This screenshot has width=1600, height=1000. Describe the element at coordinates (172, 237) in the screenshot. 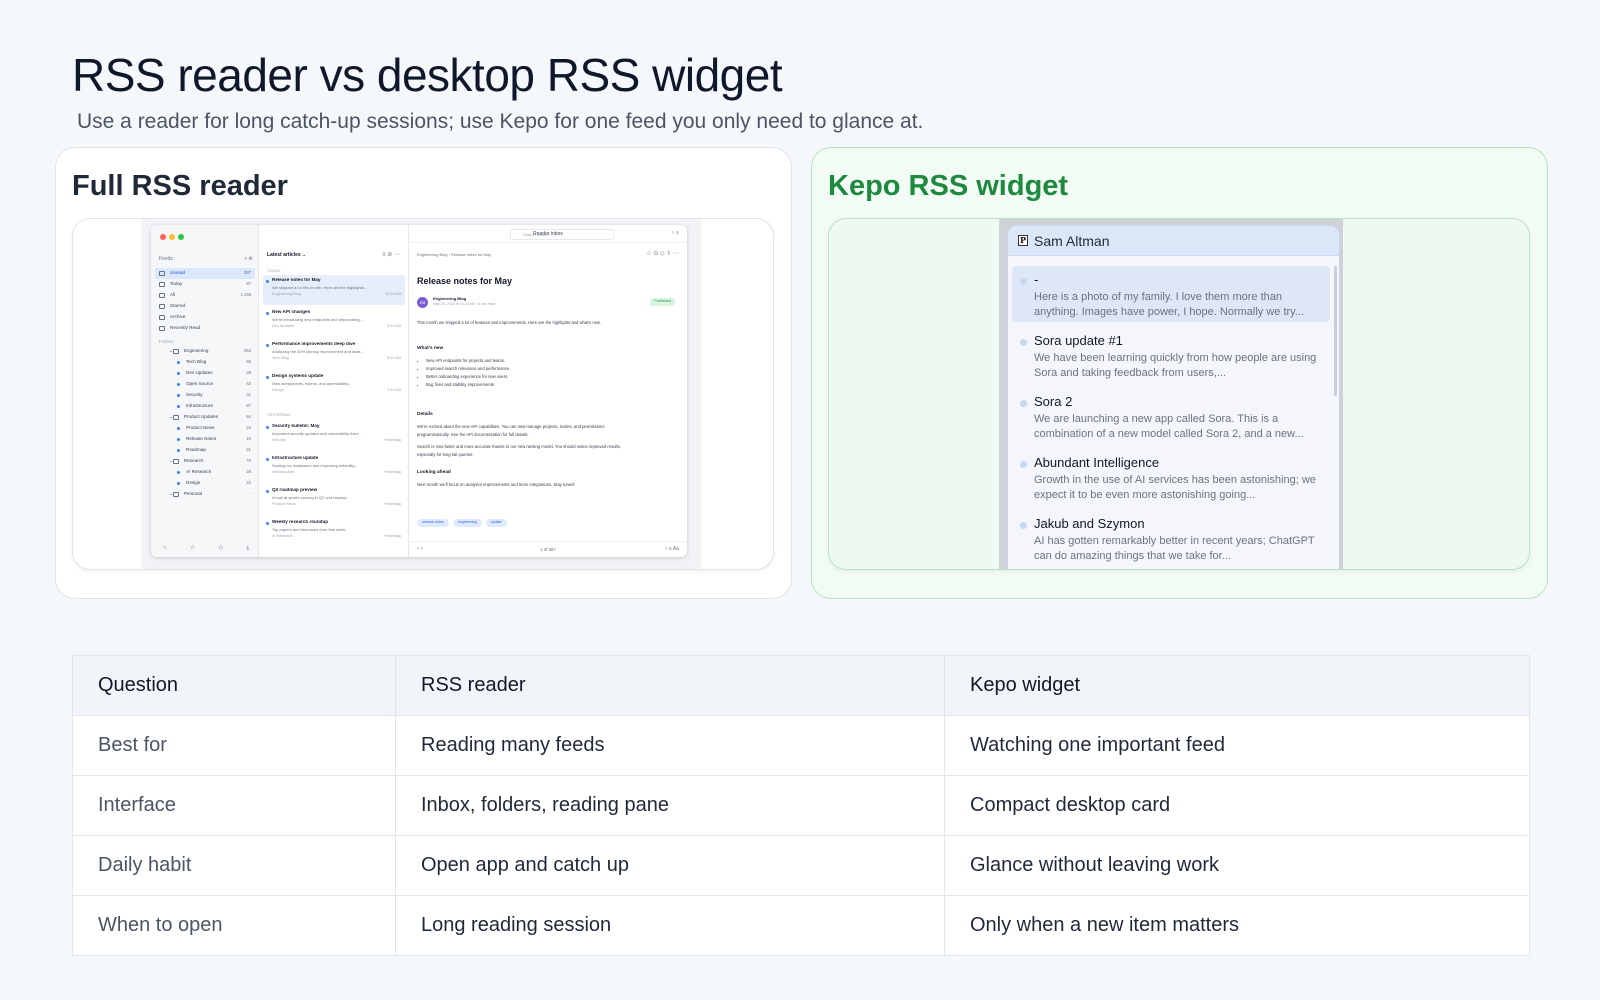

I see `minimize-window-icon` at that location.